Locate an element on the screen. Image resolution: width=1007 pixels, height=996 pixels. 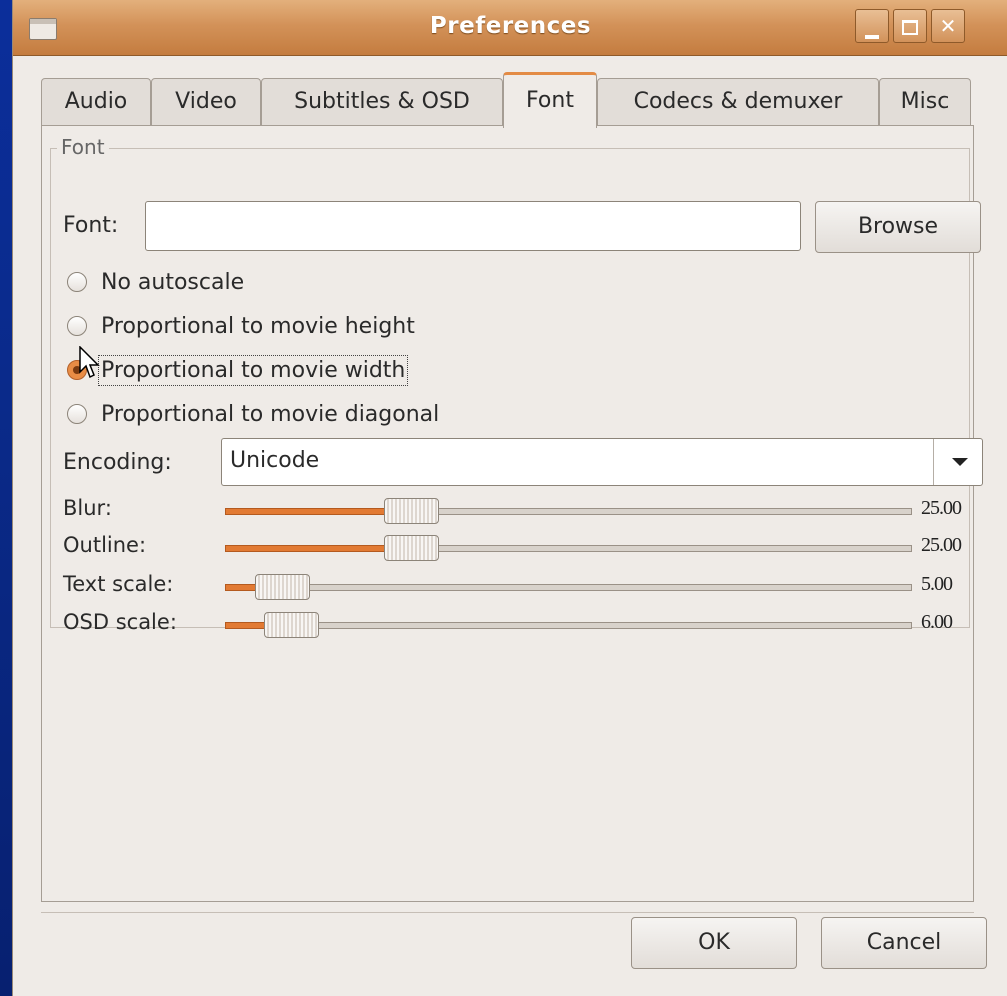
radio-no-autoscale: No autoscale is located at coordinates (155, 282).